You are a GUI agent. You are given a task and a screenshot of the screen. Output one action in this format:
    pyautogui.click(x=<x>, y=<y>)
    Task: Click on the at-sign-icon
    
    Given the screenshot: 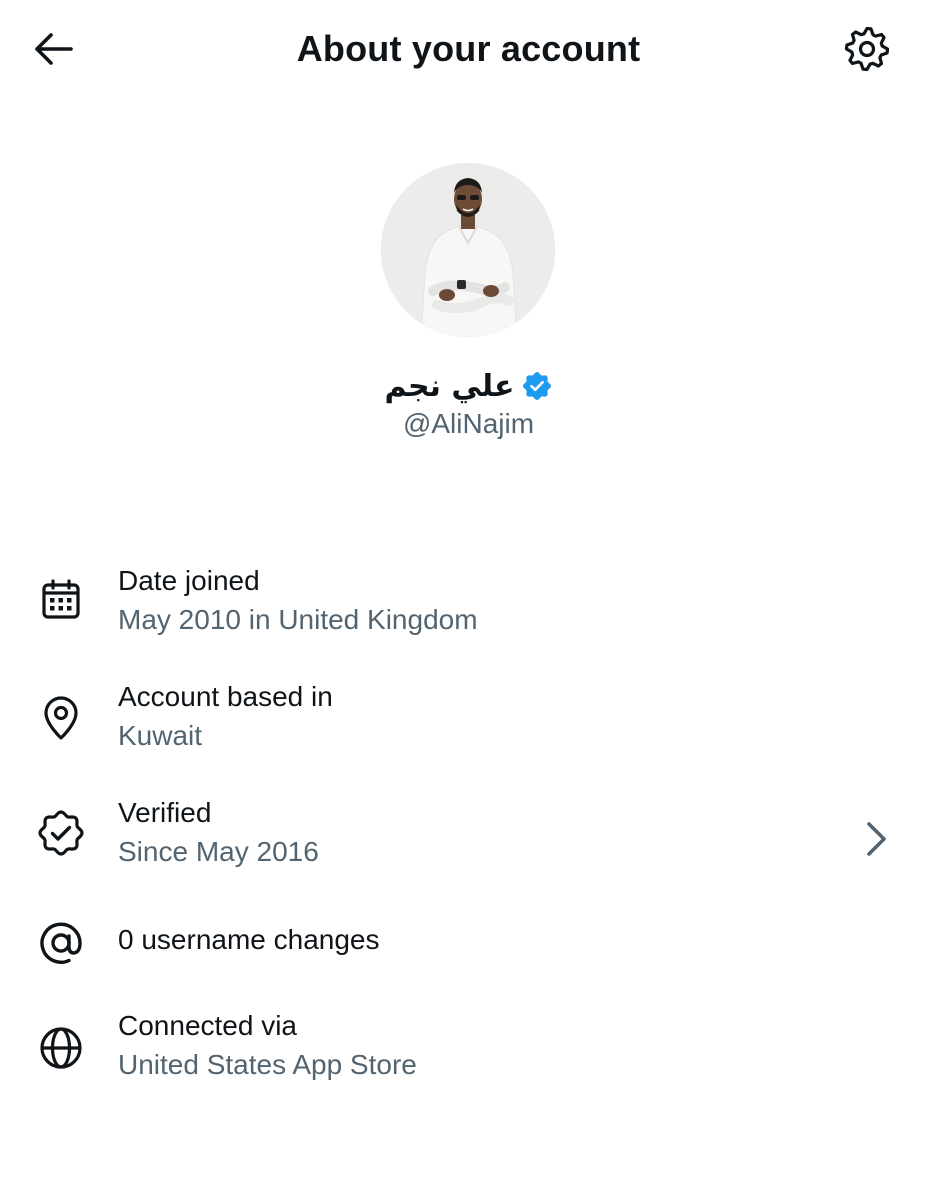 What is the action you would take?
    pyautogui.click(x=61, y=943)
    